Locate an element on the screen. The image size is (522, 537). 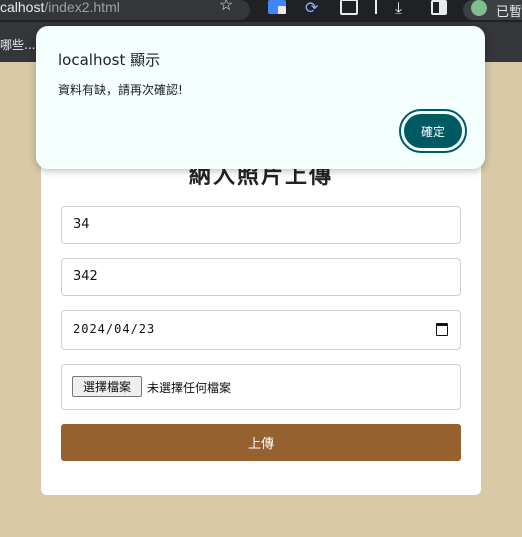
dialog-title: localhost 顯示 is located at coordinates (109, 60).